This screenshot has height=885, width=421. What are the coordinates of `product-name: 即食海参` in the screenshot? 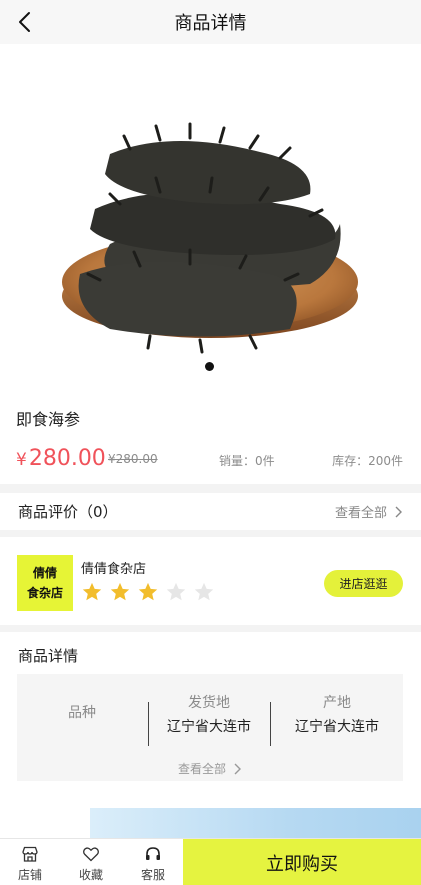 It's located at (48, 419).